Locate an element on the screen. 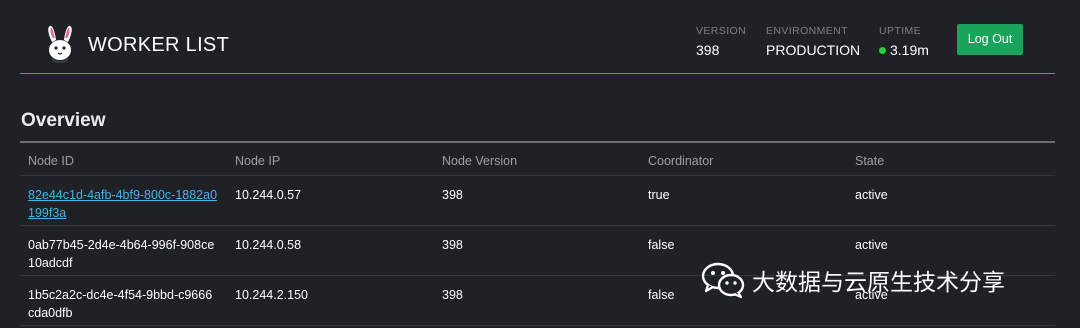 The height and width of the screenshot is (328, 1080). column-header-node-version: Node Version is located at coordinates (480, 161).